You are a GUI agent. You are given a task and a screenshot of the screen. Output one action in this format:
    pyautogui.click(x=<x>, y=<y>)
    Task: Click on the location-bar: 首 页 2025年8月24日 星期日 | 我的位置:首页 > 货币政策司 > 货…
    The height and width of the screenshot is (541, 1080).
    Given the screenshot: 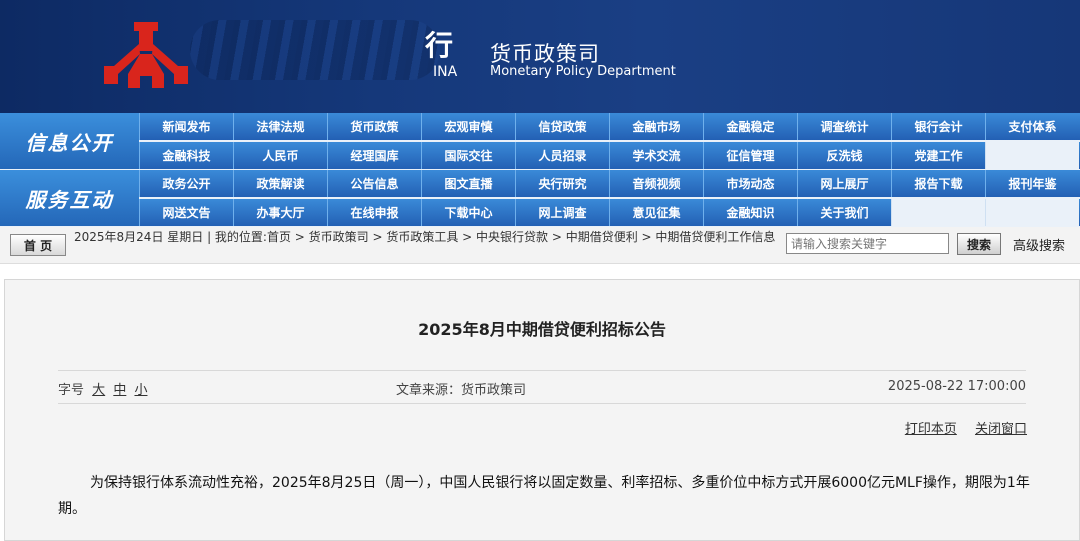 What is the action you would take?
    pyautogui.click(x=540, y=245)
    